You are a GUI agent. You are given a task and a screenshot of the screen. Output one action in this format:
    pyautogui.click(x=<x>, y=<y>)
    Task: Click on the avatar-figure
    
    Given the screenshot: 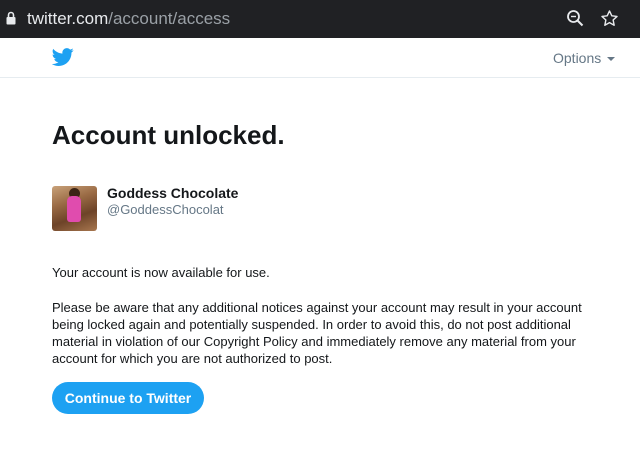 What is the action you would take?
    pyautogui.click(x=74, y=209)
    